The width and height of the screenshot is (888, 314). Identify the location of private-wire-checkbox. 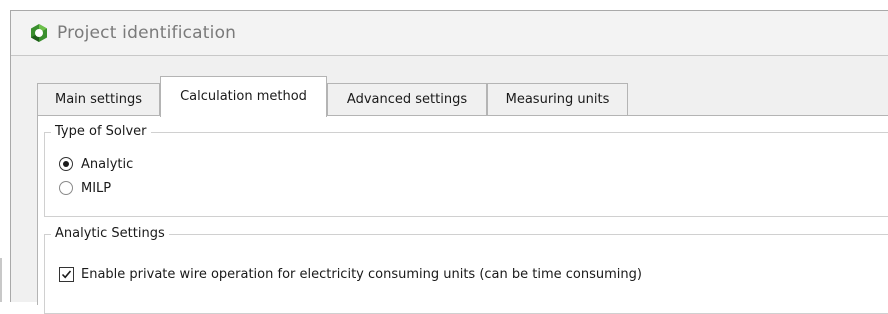
(66, 274).